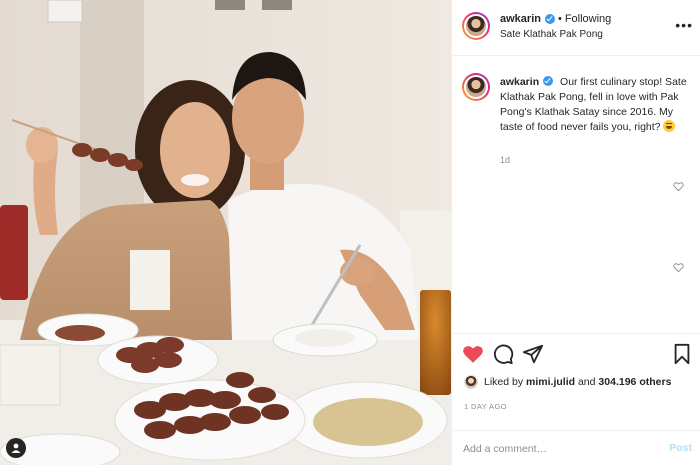 The image size is (700, 465). I want to click on author-name-row: awkarin • Following, so click(555, 19).